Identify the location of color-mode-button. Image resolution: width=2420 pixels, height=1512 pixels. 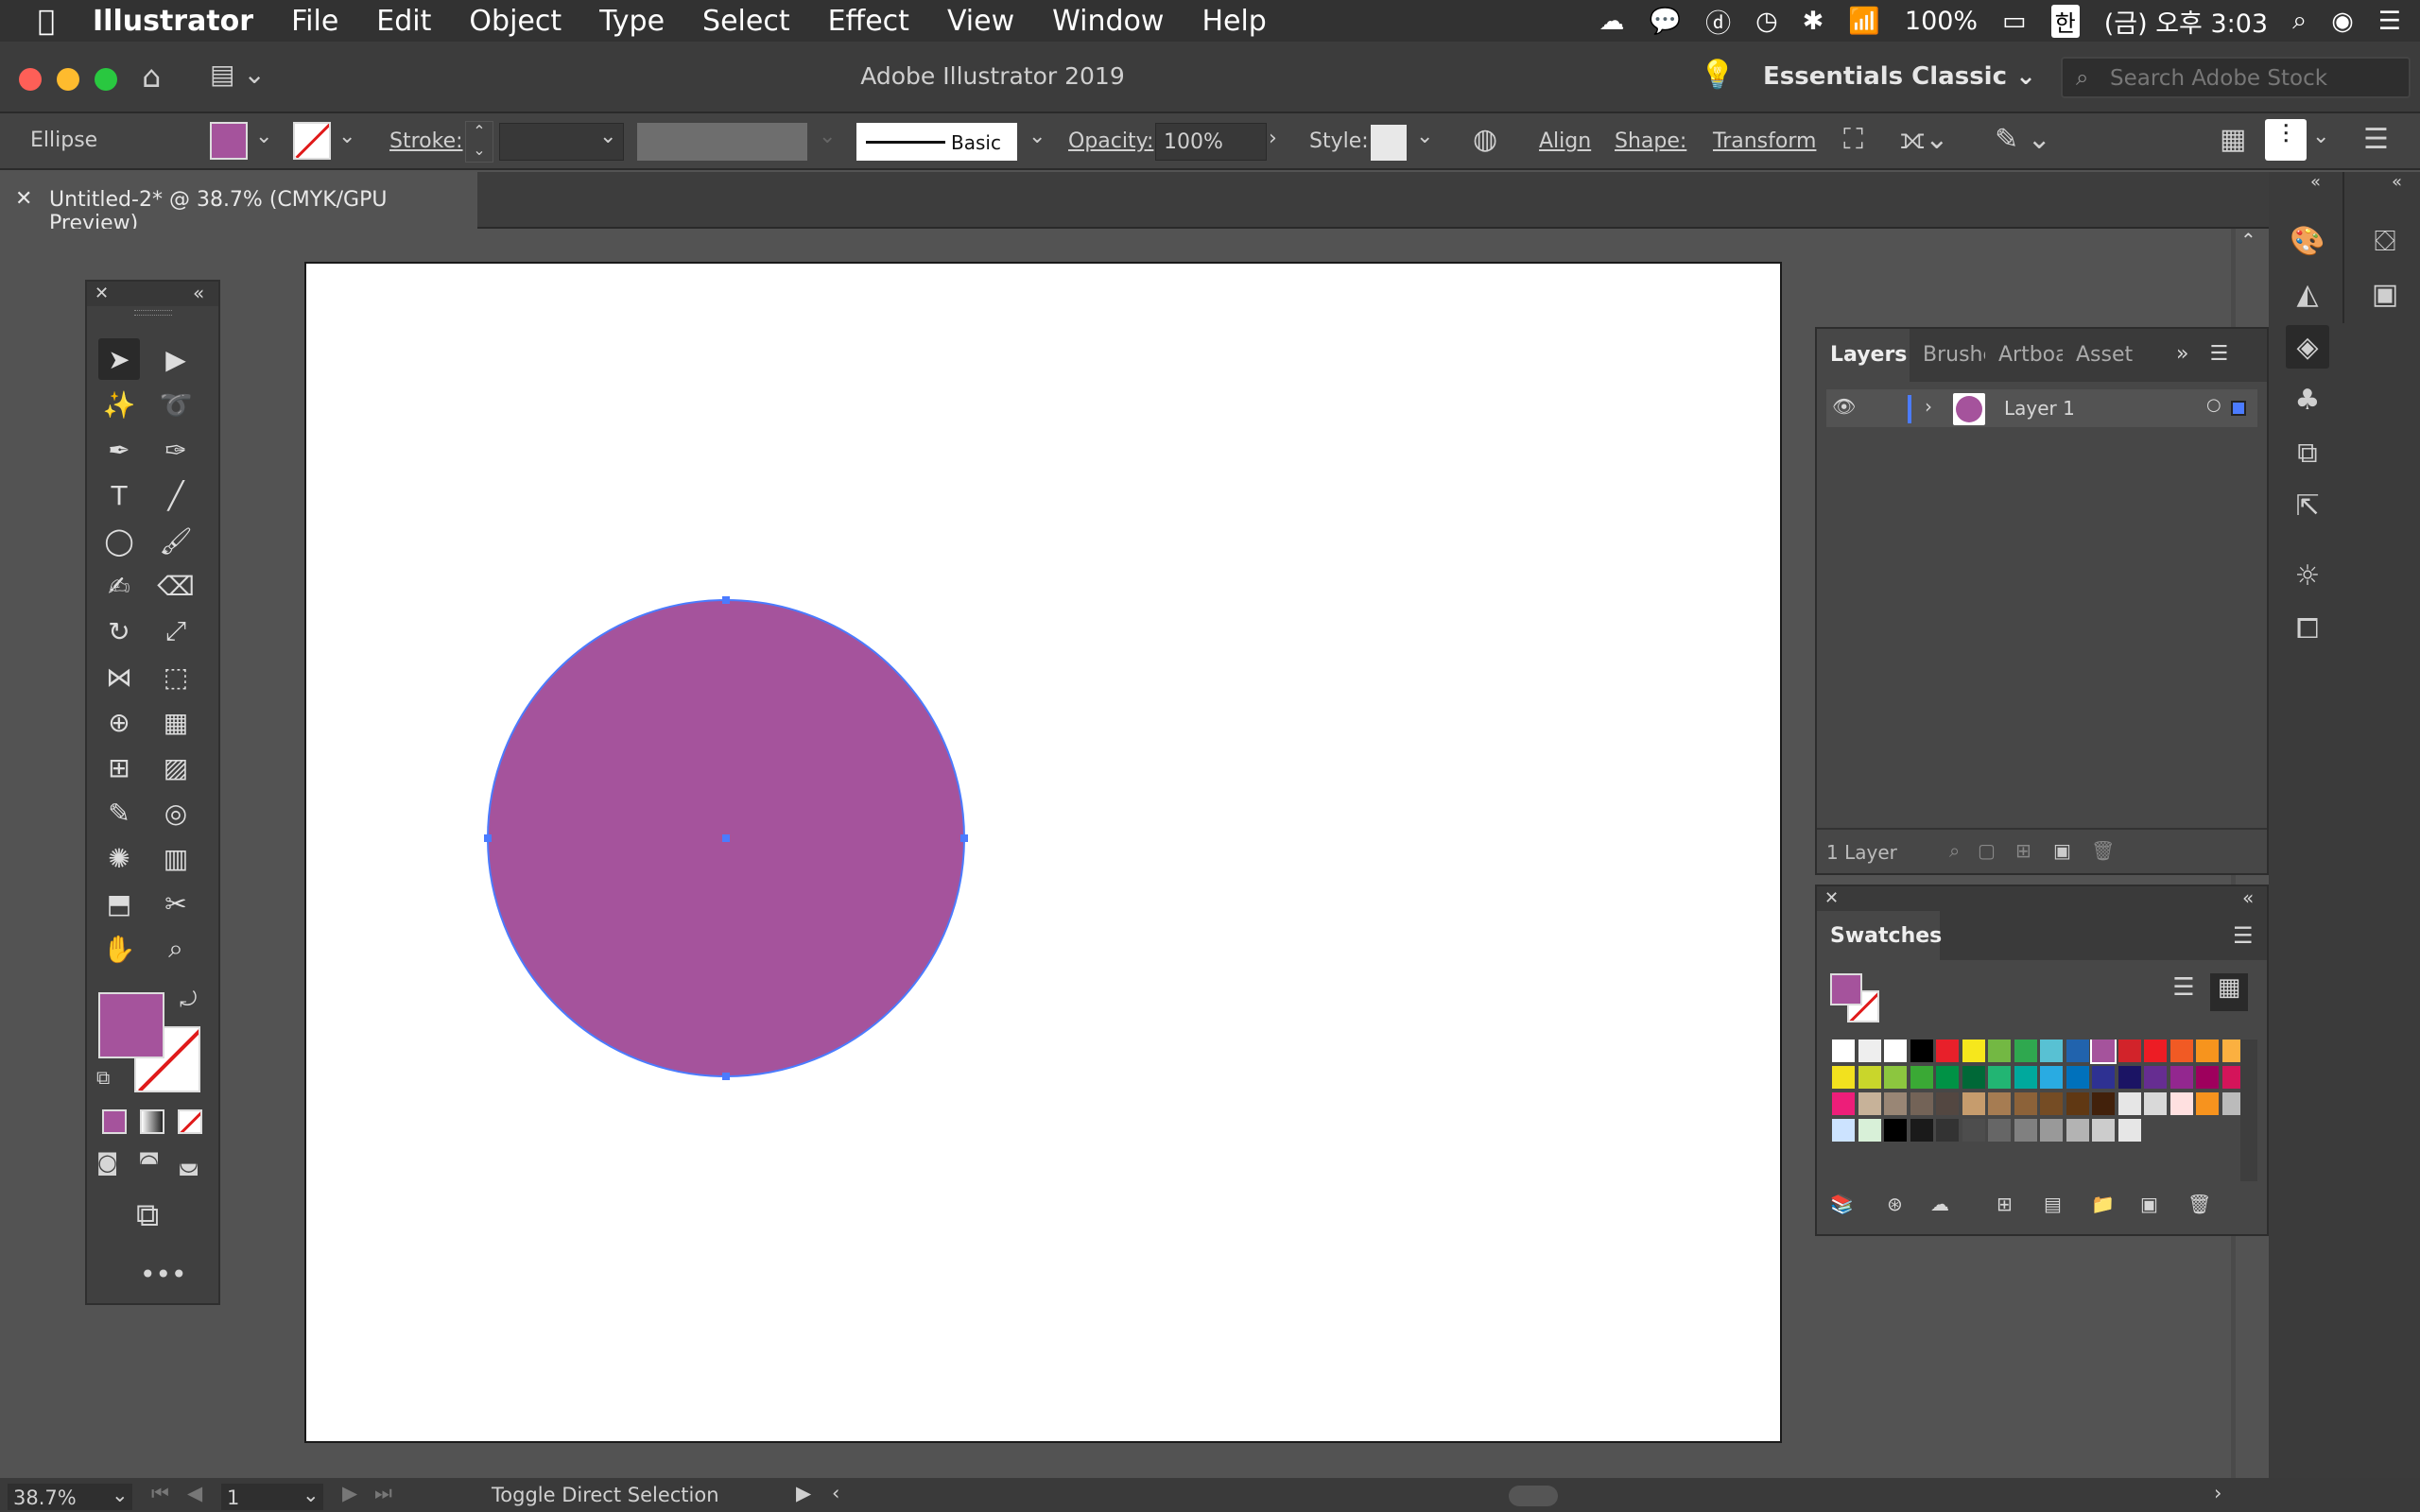
(115, 1121).